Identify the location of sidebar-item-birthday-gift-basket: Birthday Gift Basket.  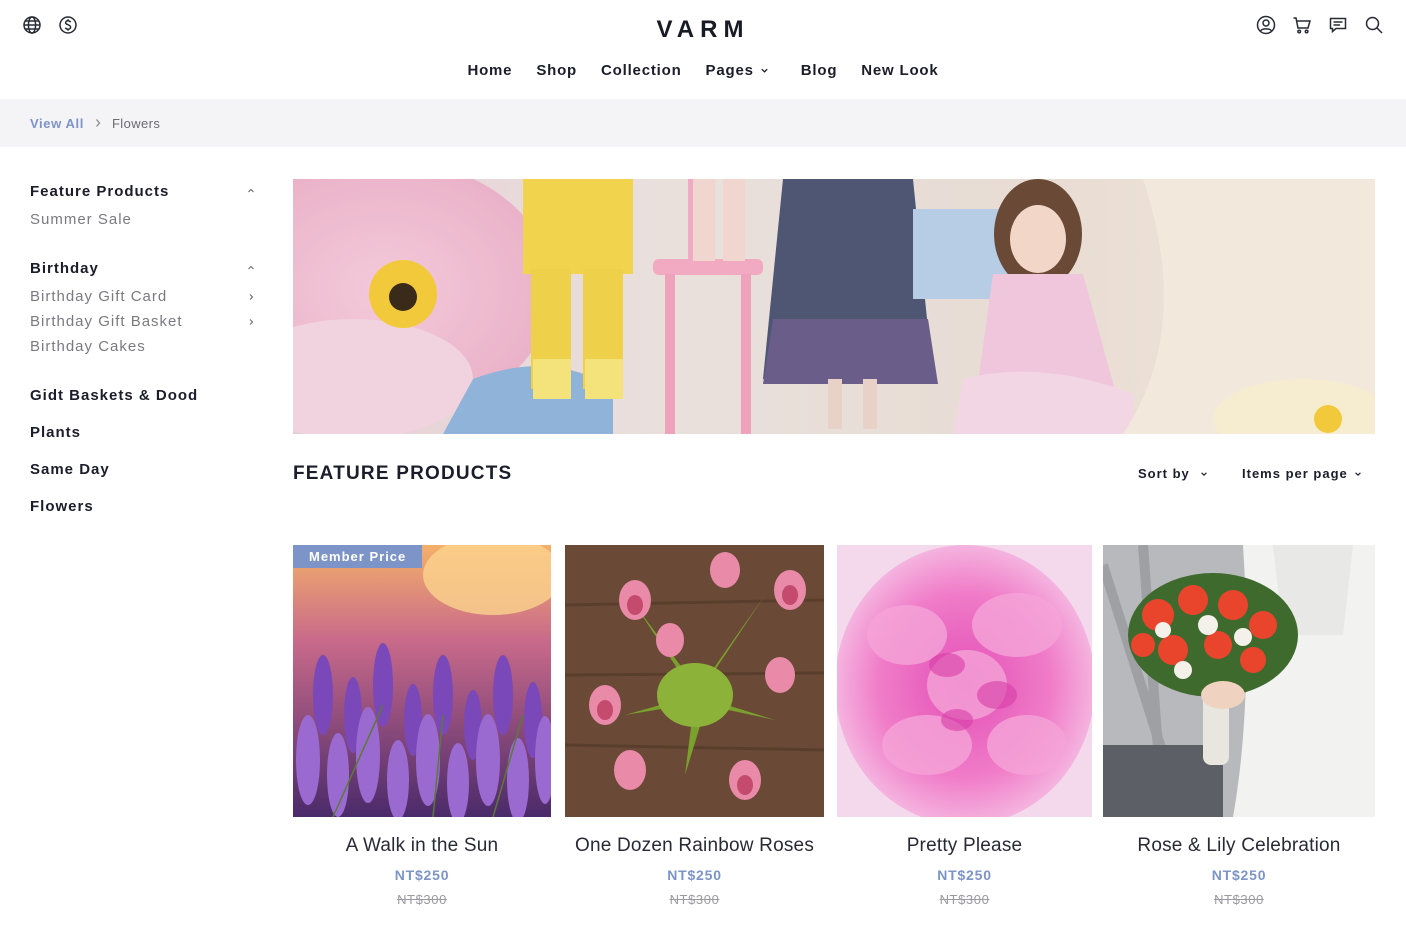
(144, 321).